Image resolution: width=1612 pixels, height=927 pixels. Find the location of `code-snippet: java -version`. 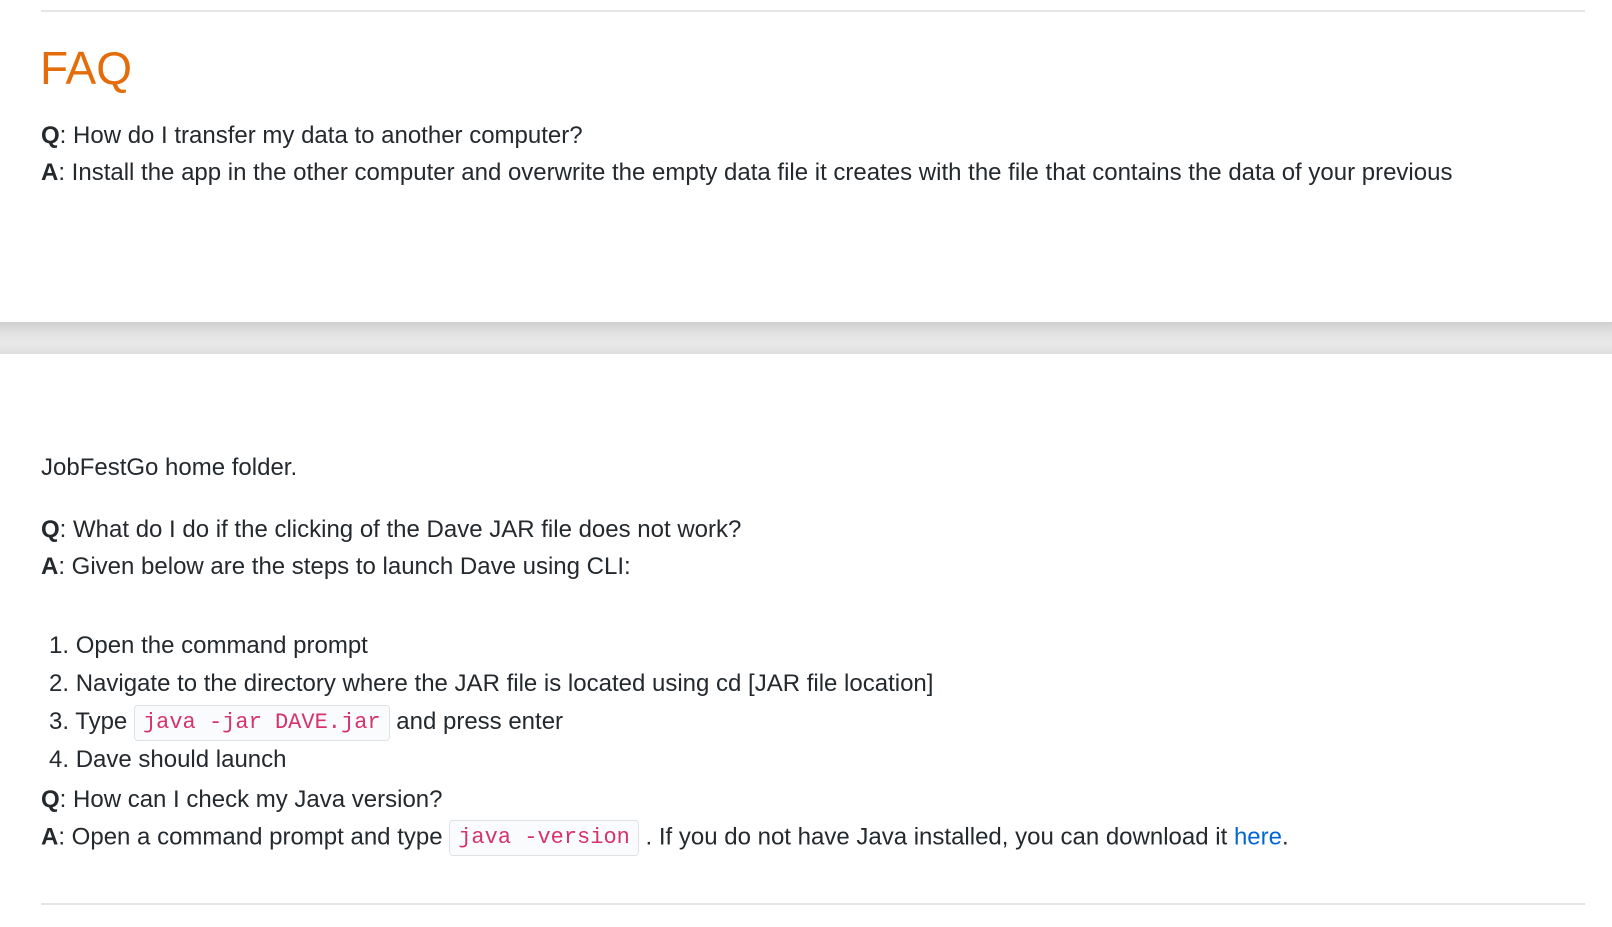

code-snippet: java -version is located at coordinates (544, 838).